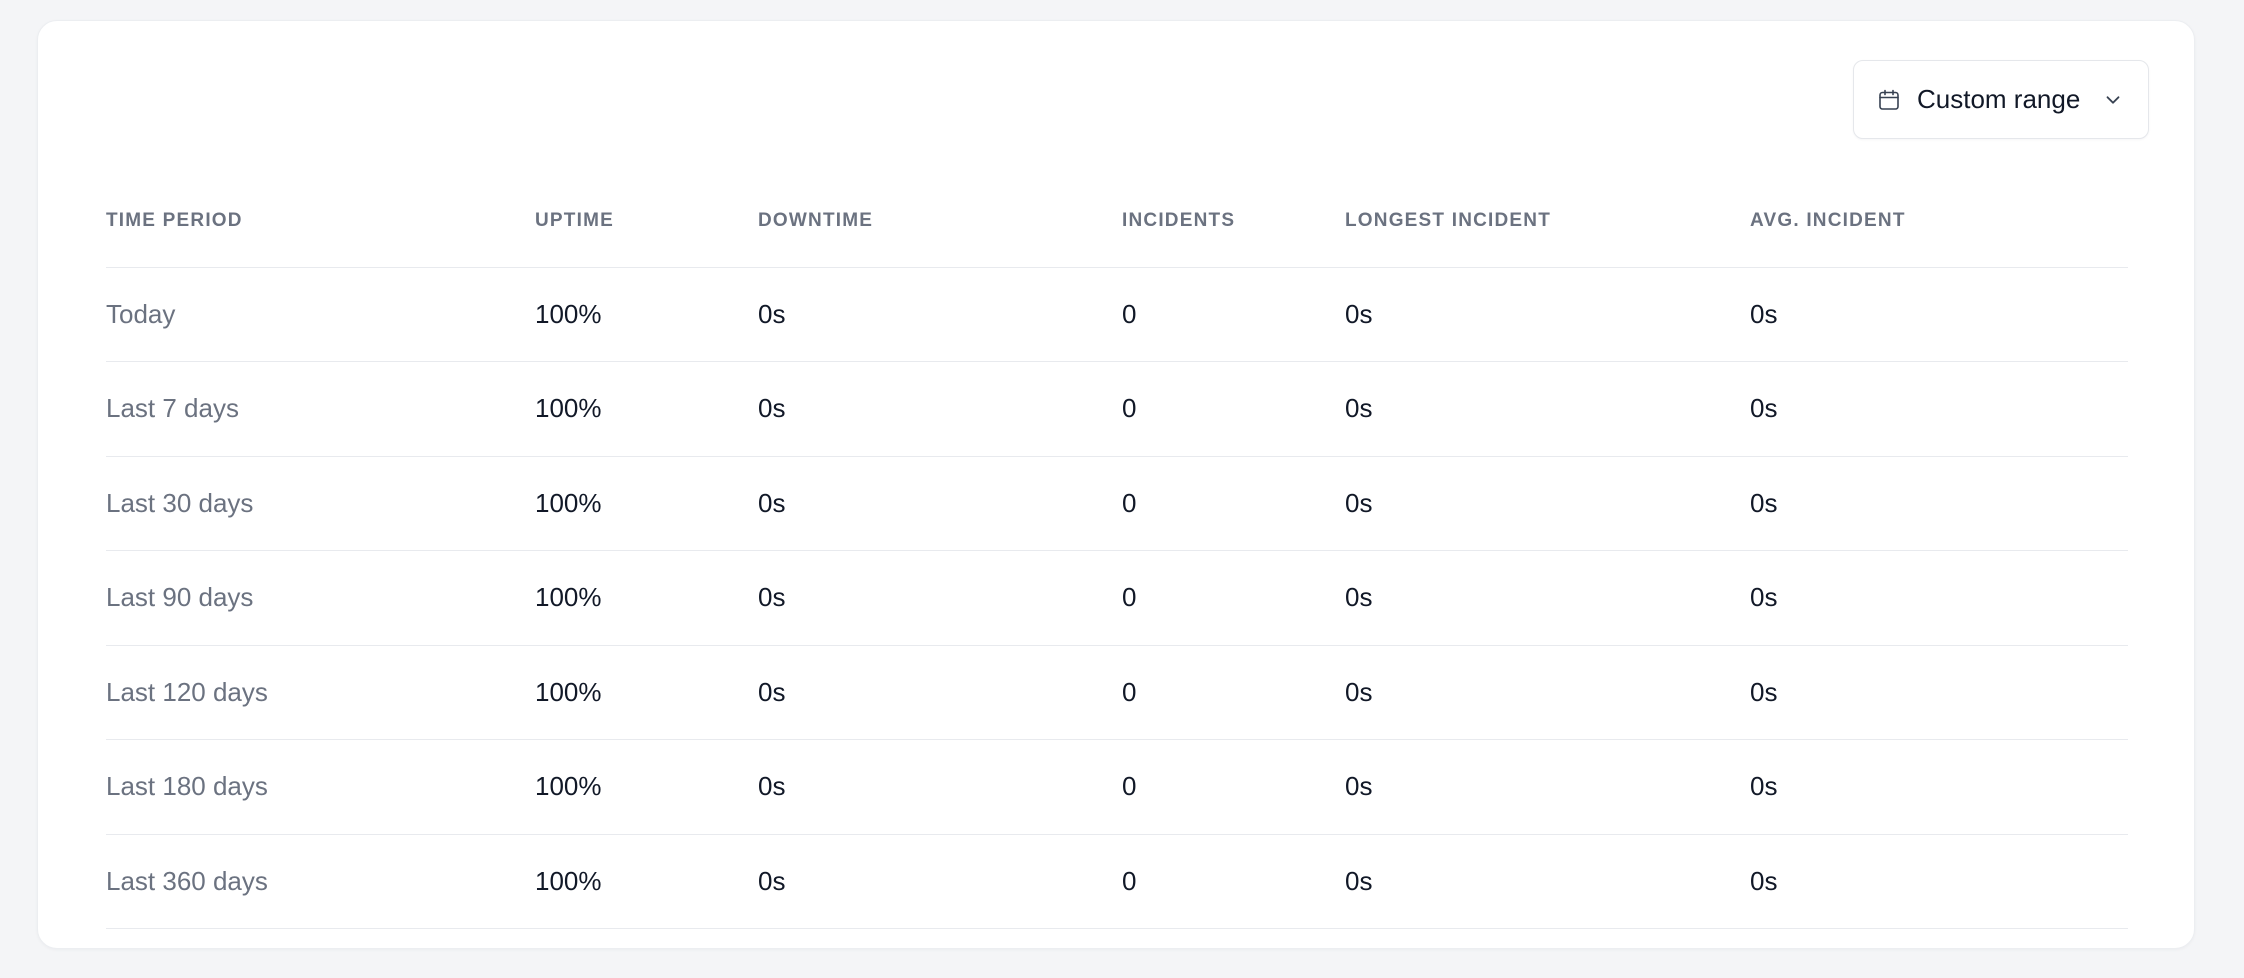 The width and height of the screenshot is (2244, 978). I want to click on table-row: Last 30 days 100% 0s 0 0s 0s, so click(1117, 503).